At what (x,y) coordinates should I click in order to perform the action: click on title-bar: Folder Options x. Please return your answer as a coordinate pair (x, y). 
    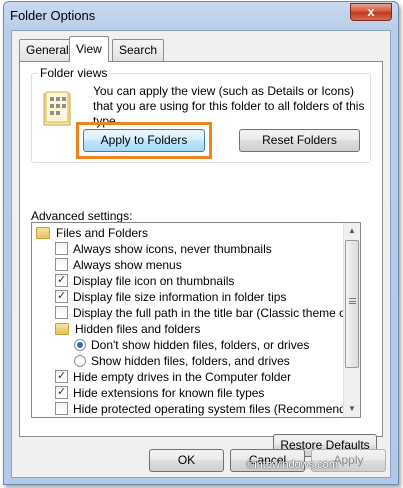
    Looking at the image, I should click on (201, 16).